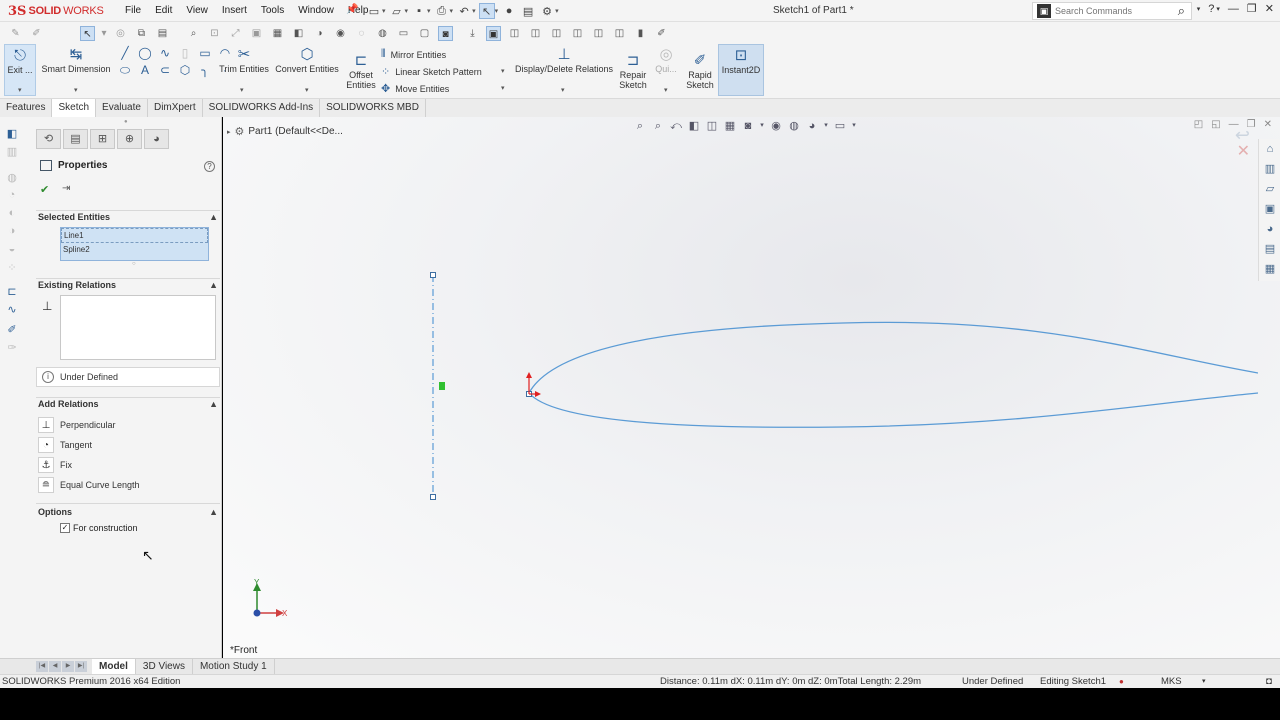 The width and height of the screenshot is (1280, 720). What do you see at coordinates (1269, 249) in the screenshot?
I see `custom-properties-icon: ▤` at bounding box center [1269, 249].